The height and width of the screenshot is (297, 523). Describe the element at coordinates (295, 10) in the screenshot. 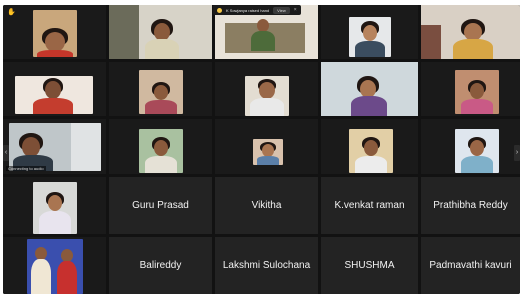

I see `close-icon: ×` at that location.